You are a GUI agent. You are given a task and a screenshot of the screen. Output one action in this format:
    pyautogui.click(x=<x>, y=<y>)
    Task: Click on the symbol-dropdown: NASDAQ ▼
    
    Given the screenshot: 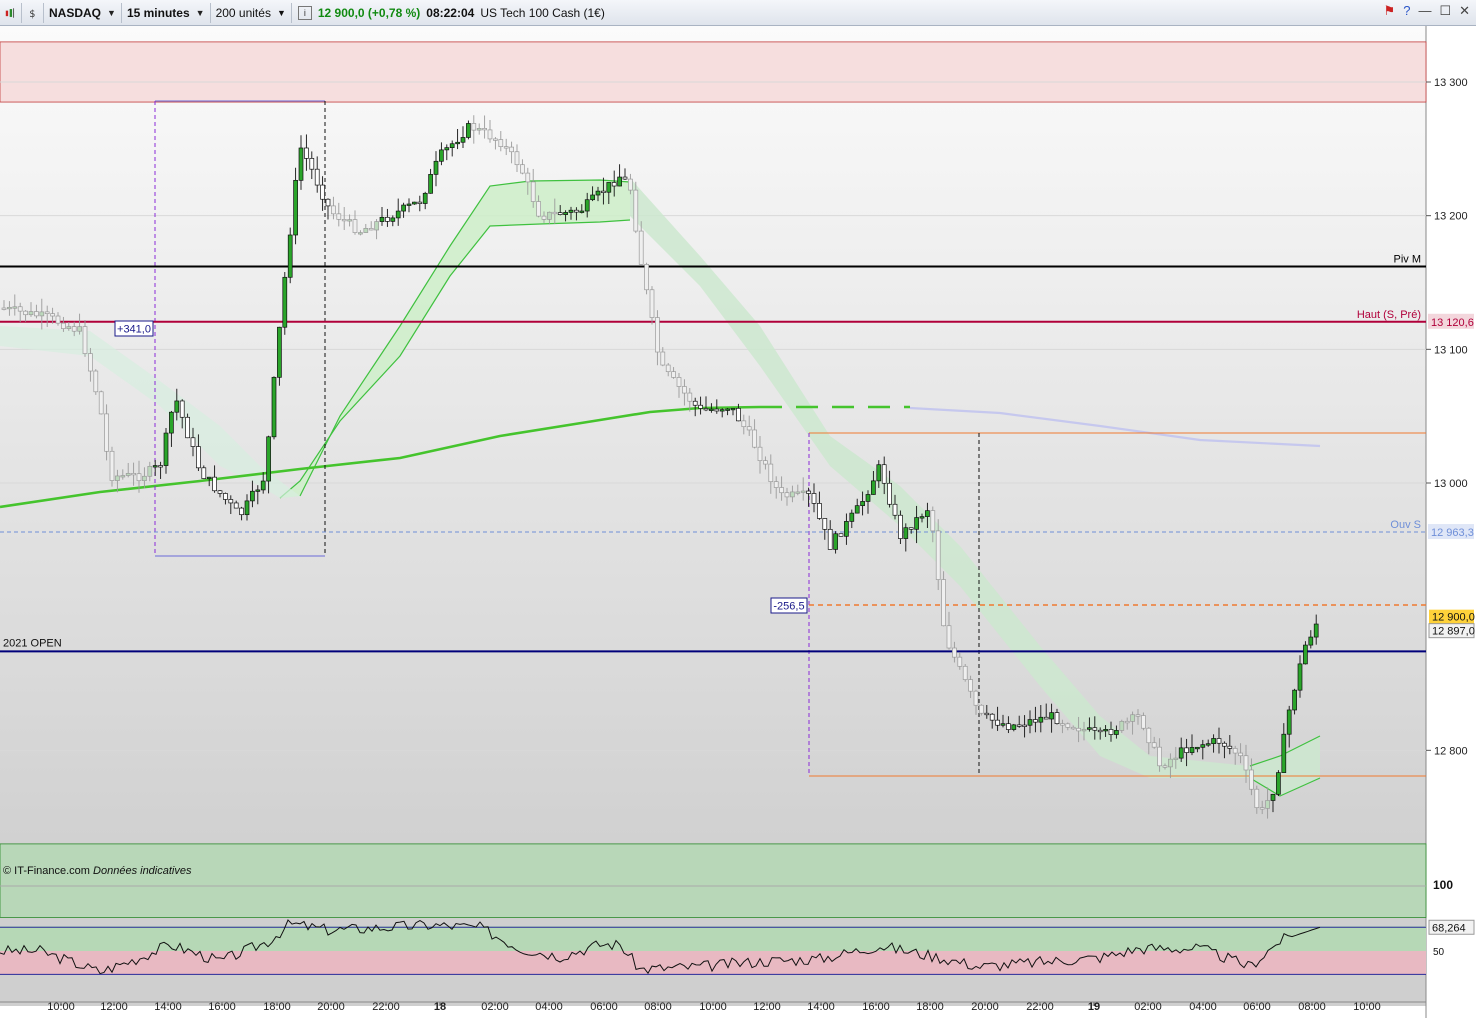 What is the action you would take?
    pyautogui.click(x=83, y=12)
    